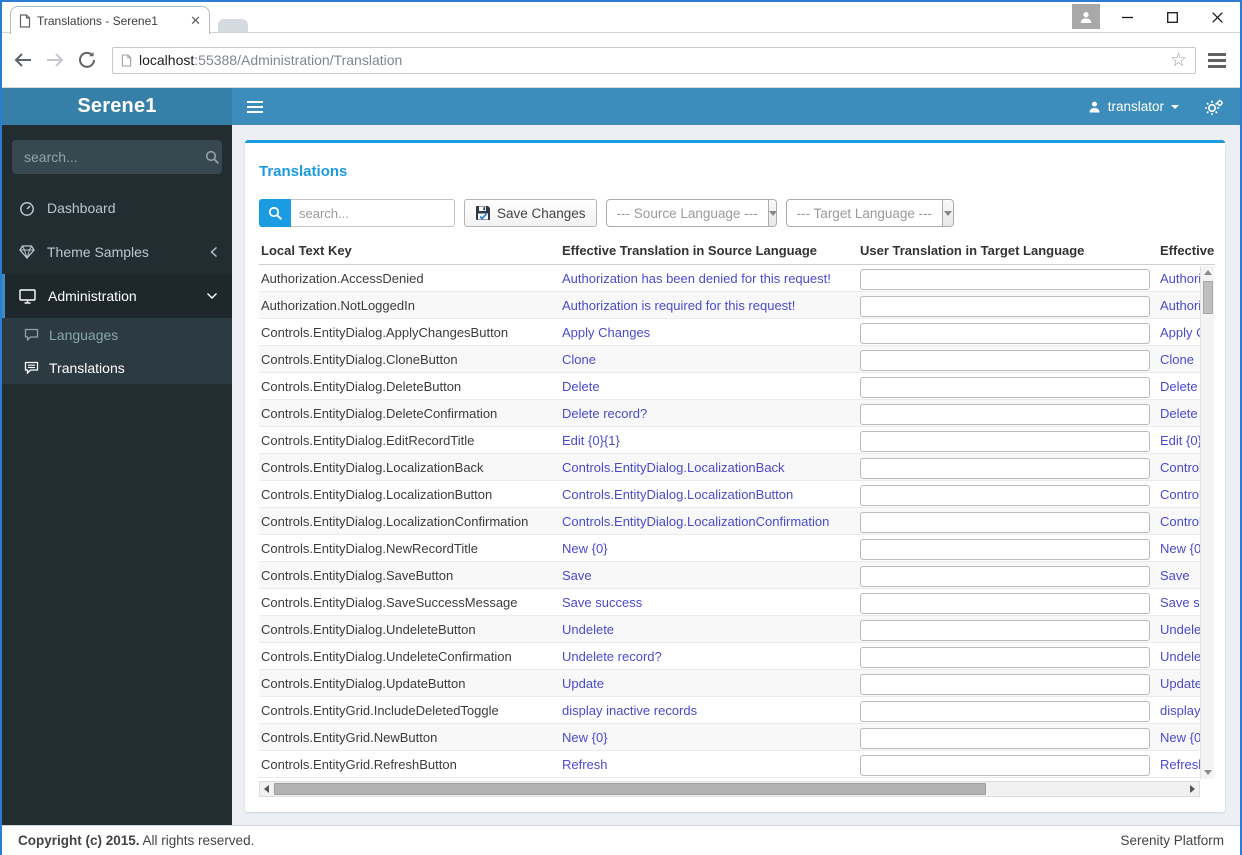  What do you see at coordinates (1208, 772) in the screenshot?
I see `scroll-down-icon` at bounding box center [1208, 772].